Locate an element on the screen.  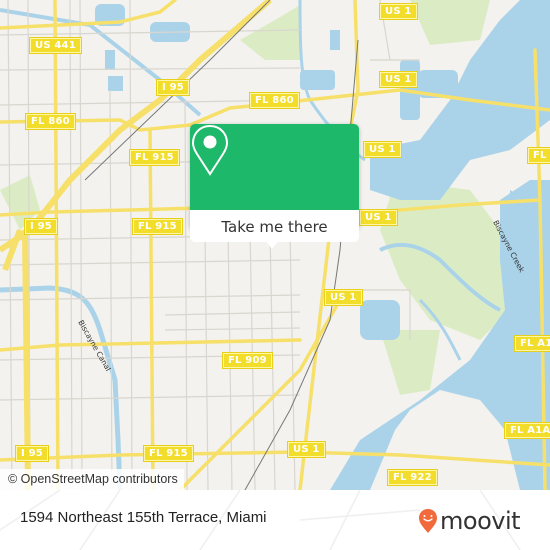
moovit-logo: moovit is located at coordinates (469, 521).